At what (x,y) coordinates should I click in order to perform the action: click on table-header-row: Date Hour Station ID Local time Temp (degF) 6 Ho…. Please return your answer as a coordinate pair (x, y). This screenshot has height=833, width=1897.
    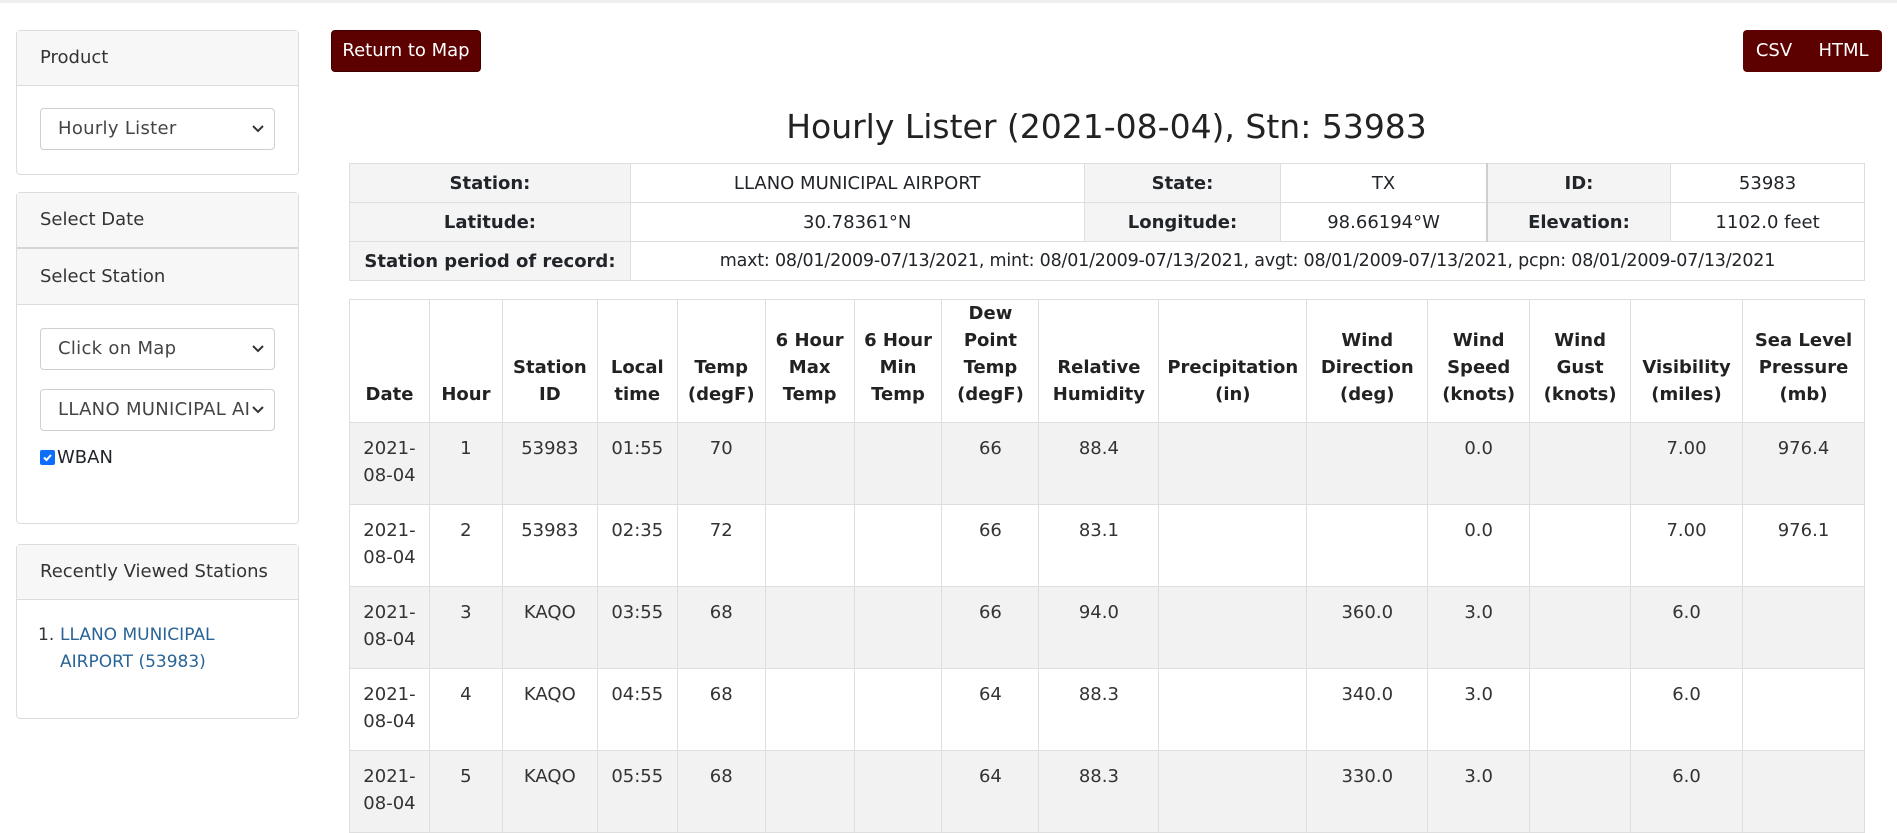
    Looking at the image, I should click on (1107, 361).